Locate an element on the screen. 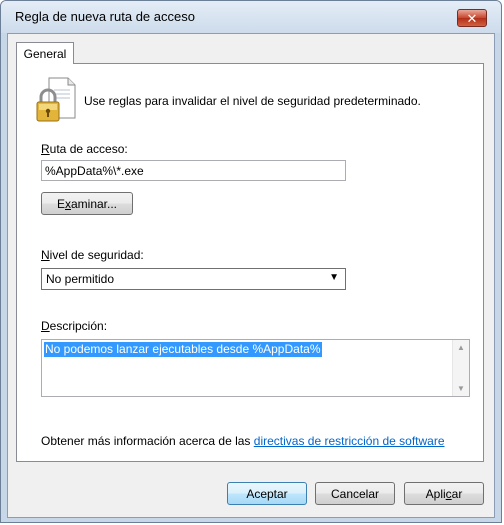 The height and width of the screenshot is (525, 504). tab-general: General is located at coordinates (45, 53).